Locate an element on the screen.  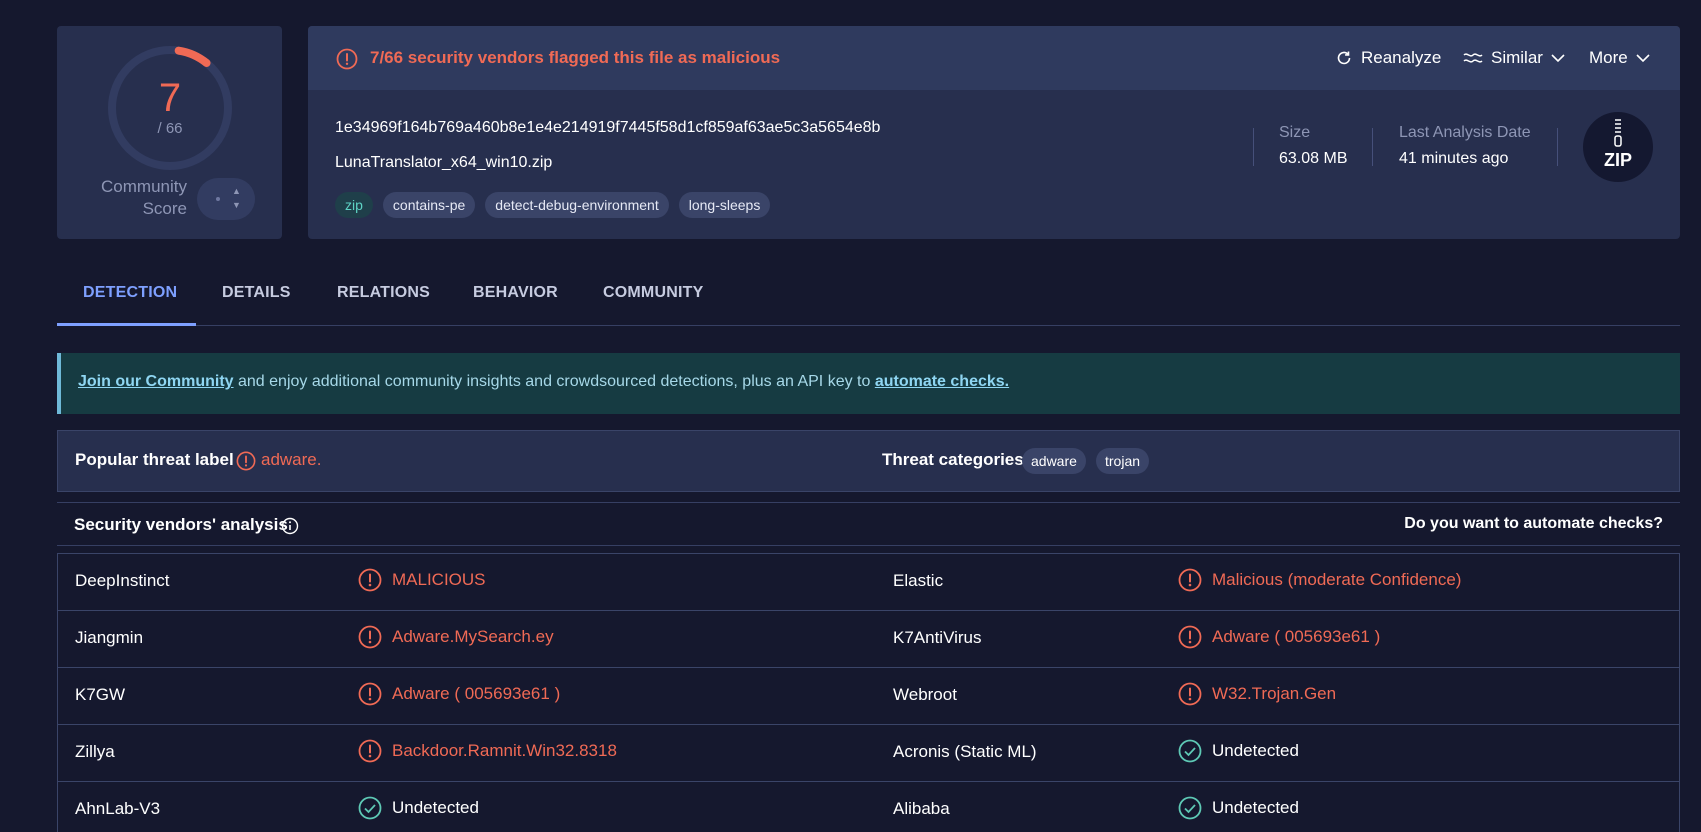
vendor-result: W32.Trojan.Gen is located at coordinates (1257, 694).